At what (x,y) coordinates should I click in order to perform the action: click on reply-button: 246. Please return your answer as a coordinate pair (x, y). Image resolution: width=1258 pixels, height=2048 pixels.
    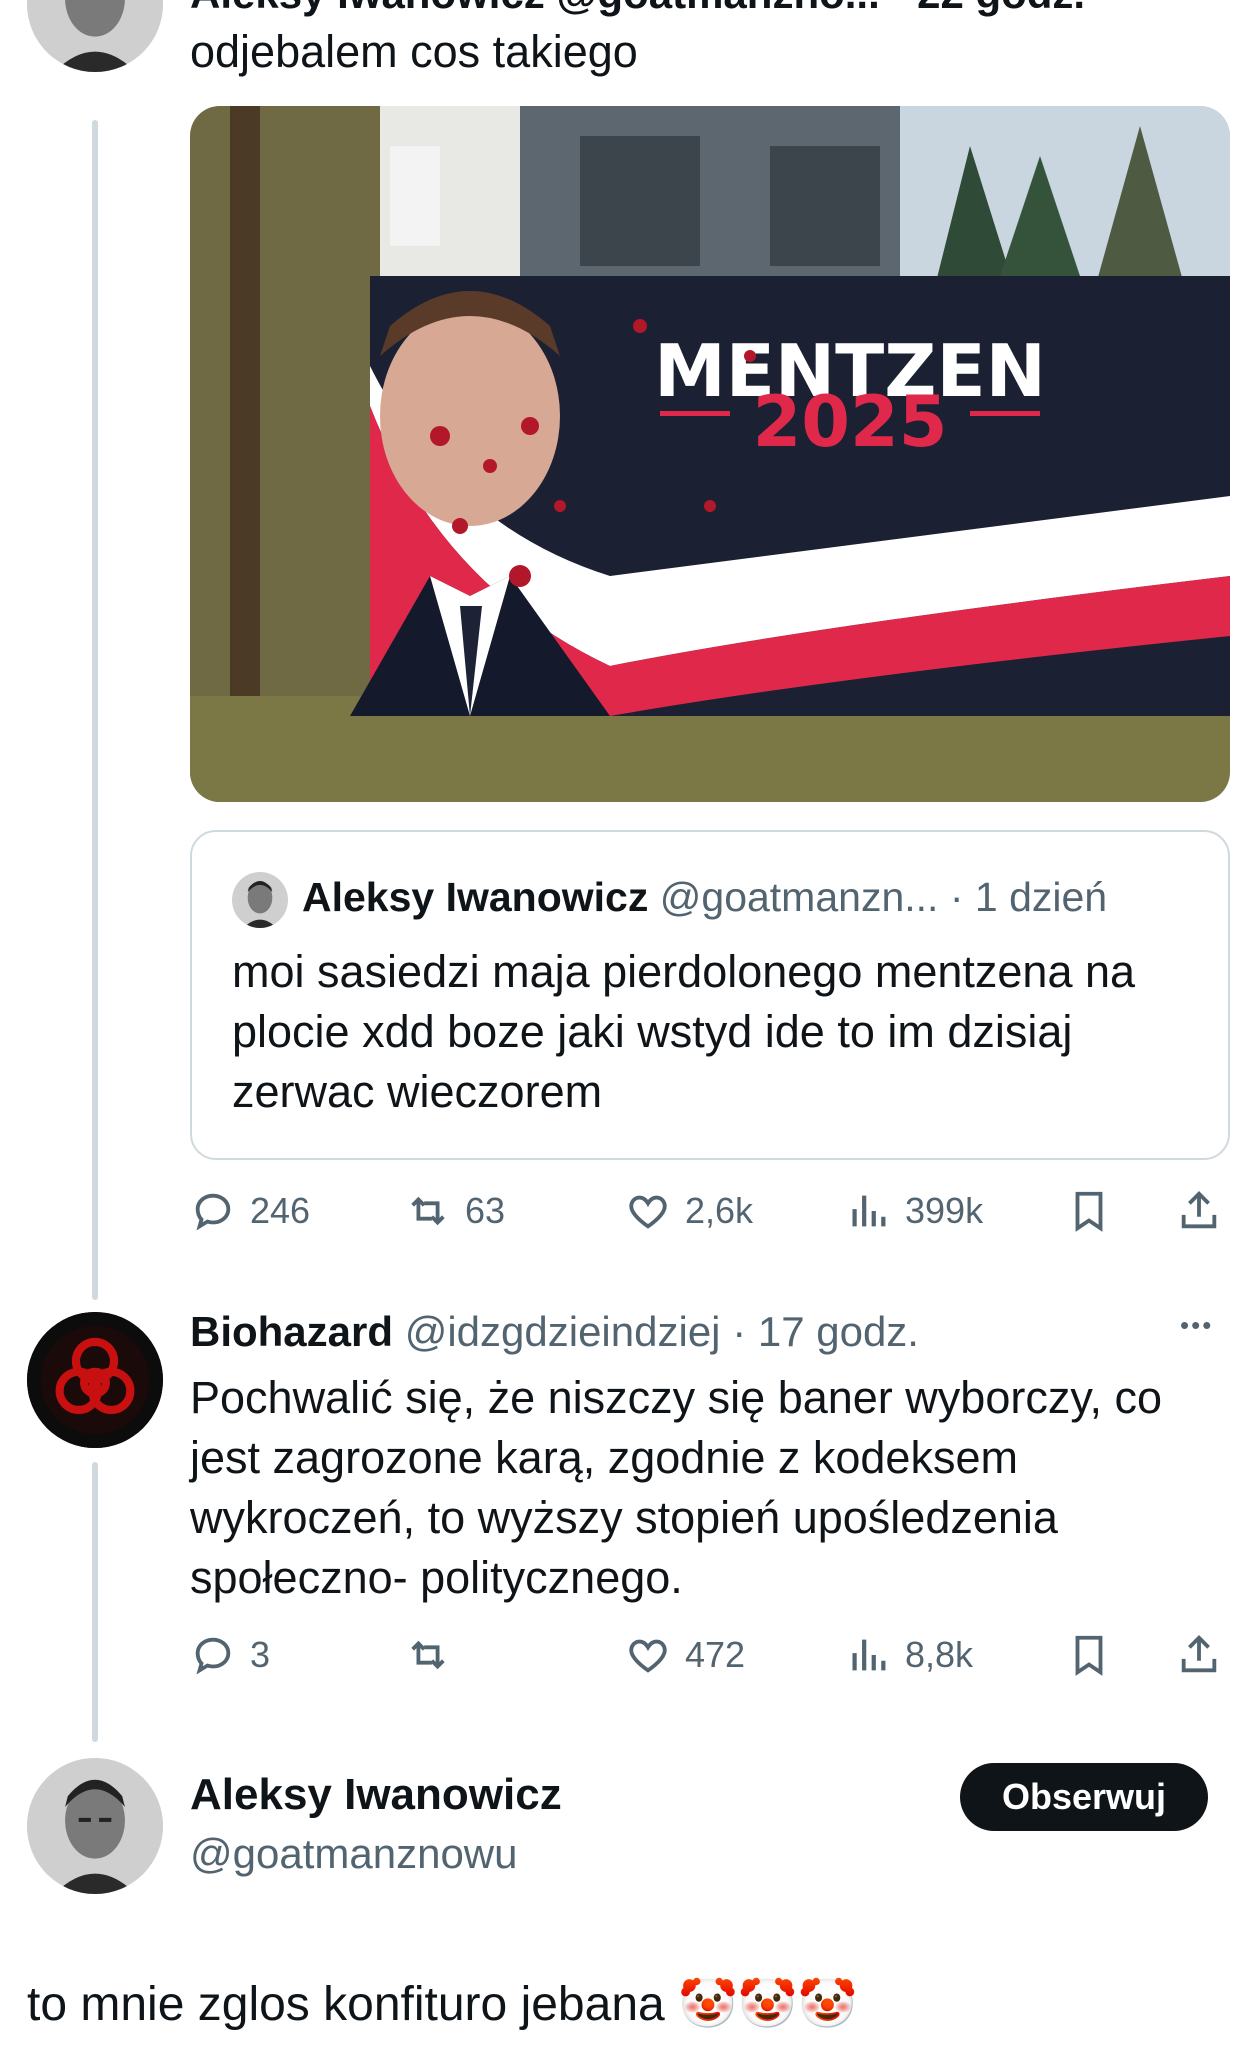
    Looking at the image, I should click on (250, 1211).